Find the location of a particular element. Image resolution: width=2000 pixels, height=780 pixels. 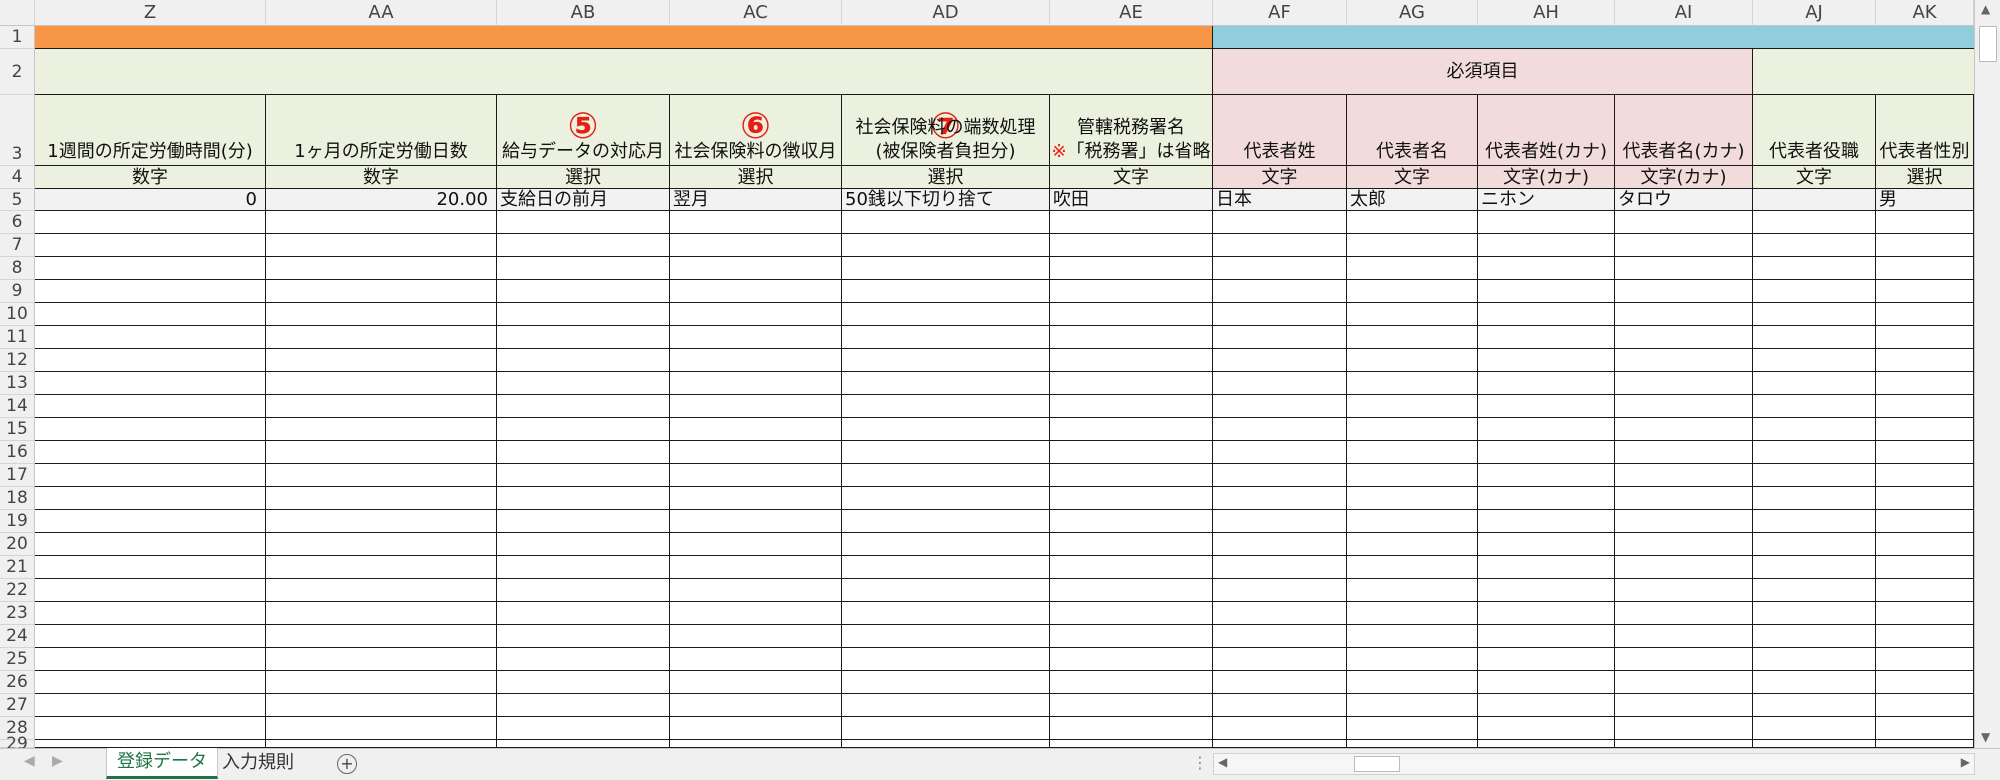

tab-input-rules: 入力規則 is located at coordinates (258, 763).